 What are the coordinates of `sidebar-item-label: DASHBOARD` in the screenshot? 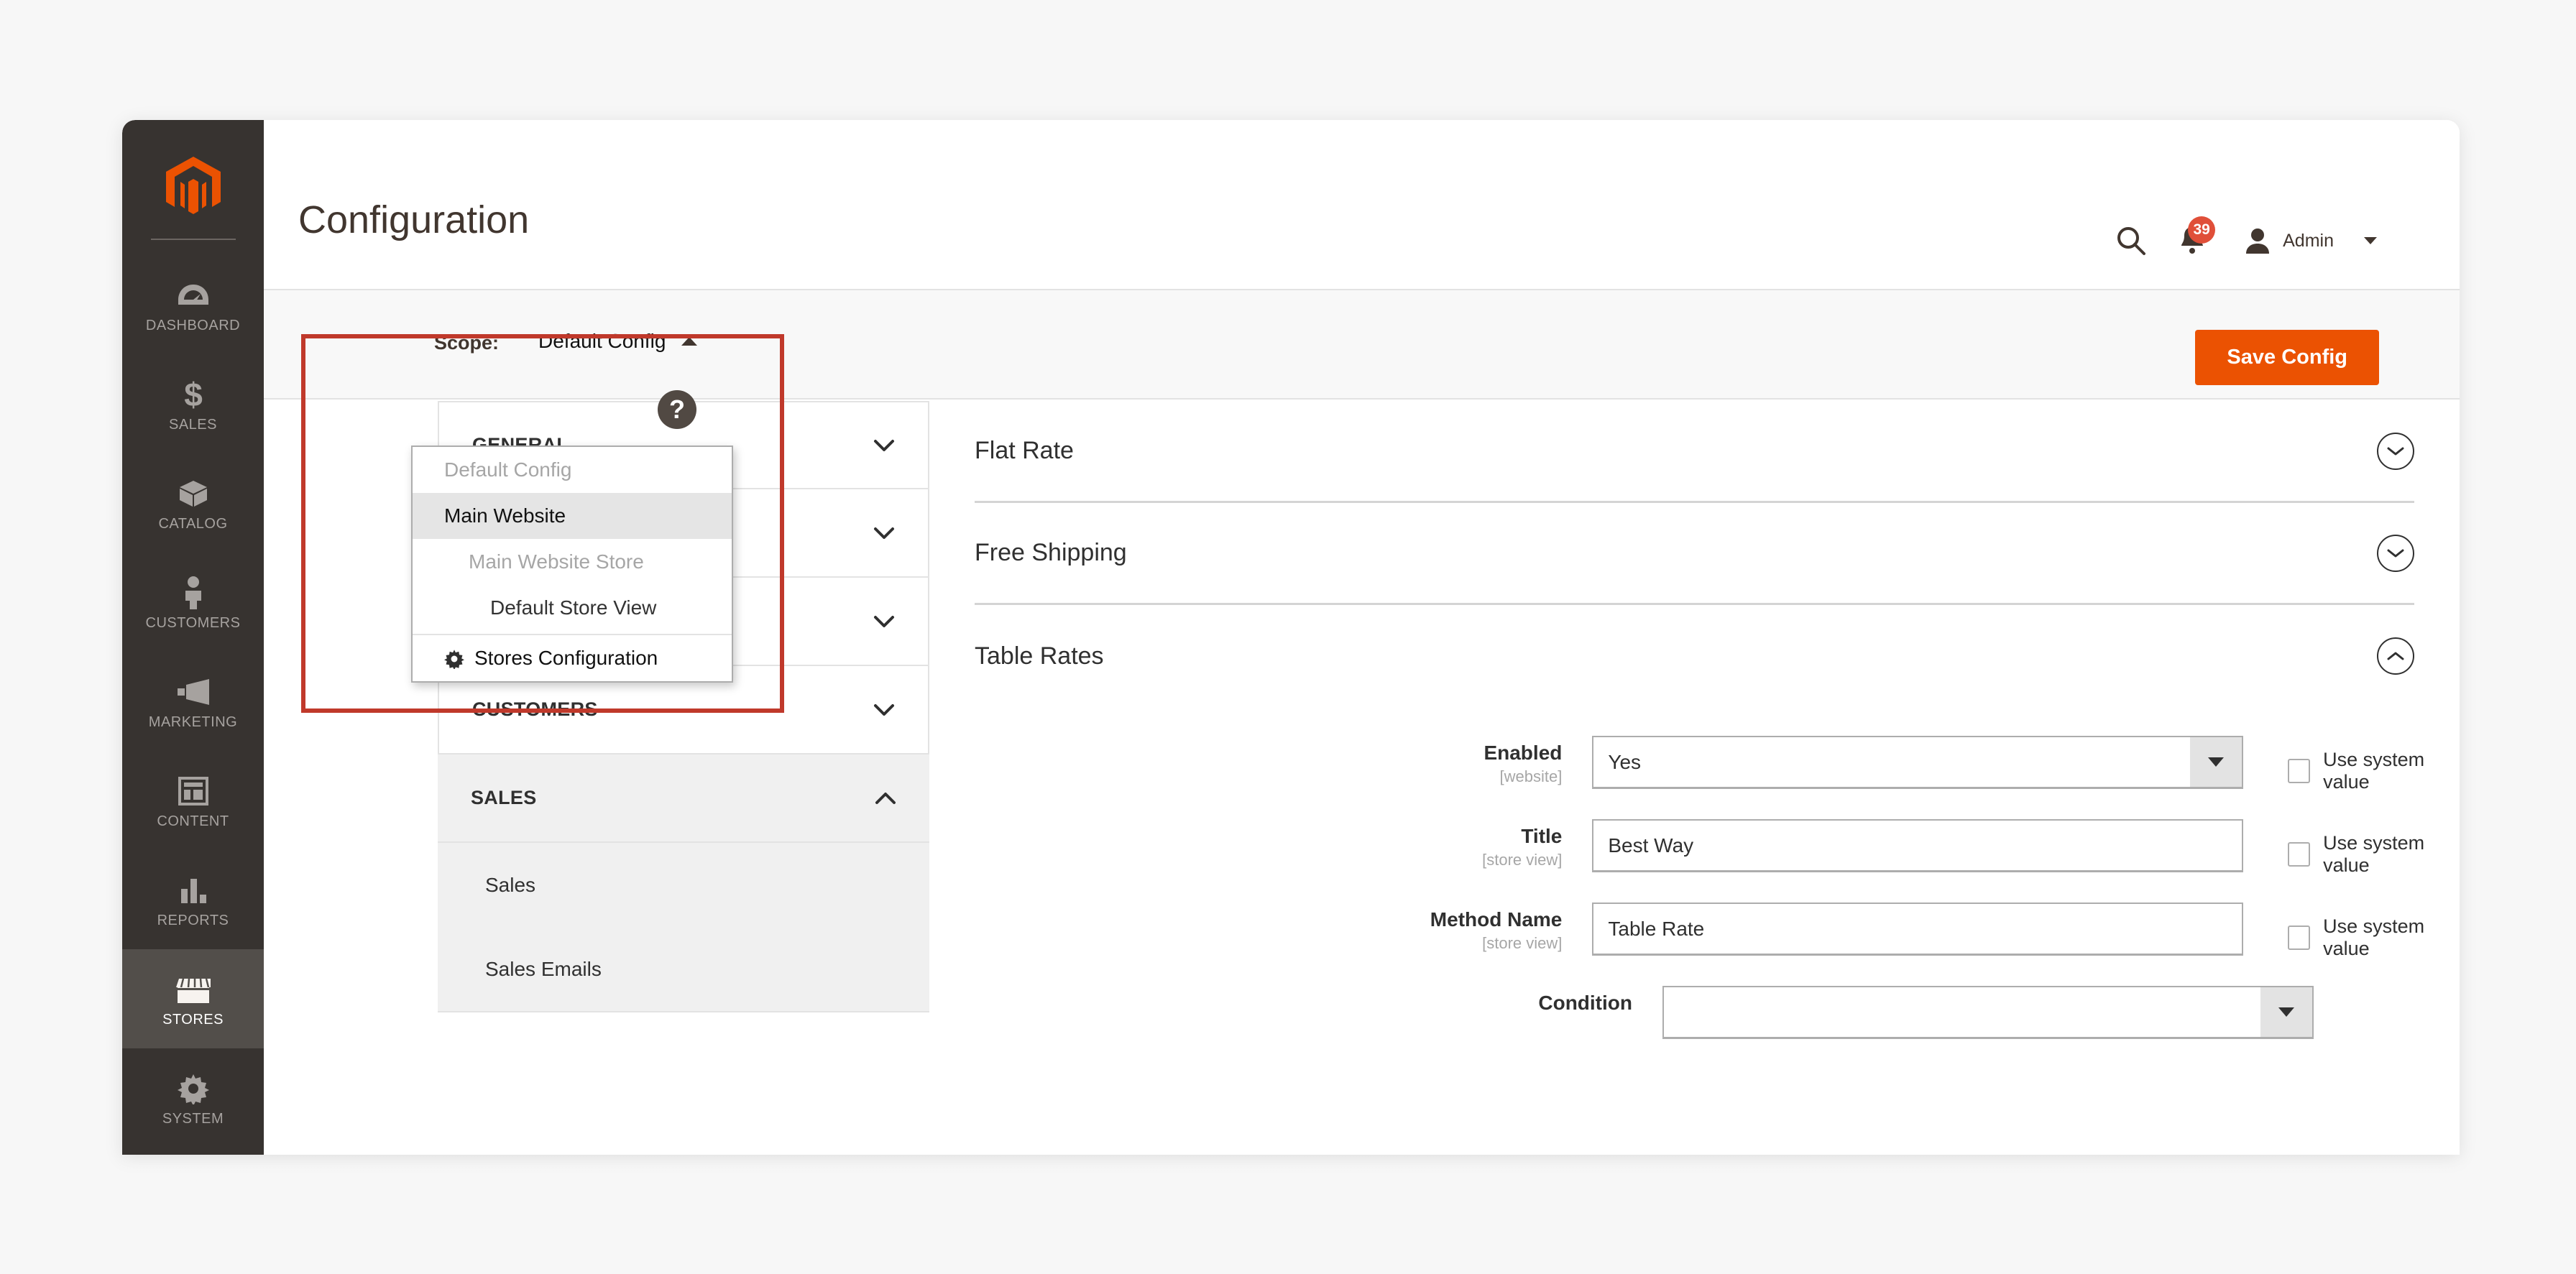 It's located at (193, 325).